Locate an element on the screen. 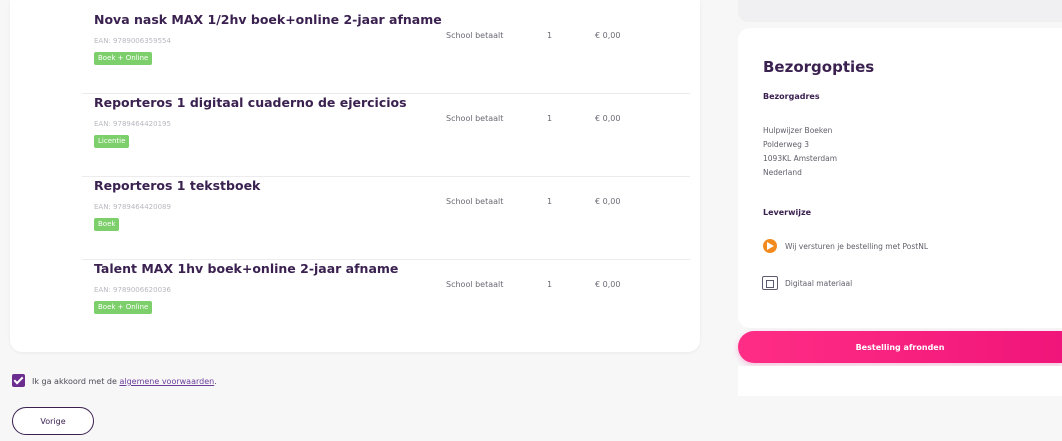 This screenshot has width=1062, height=441. summary-panel-bottom is located at coordinates (900, 381).